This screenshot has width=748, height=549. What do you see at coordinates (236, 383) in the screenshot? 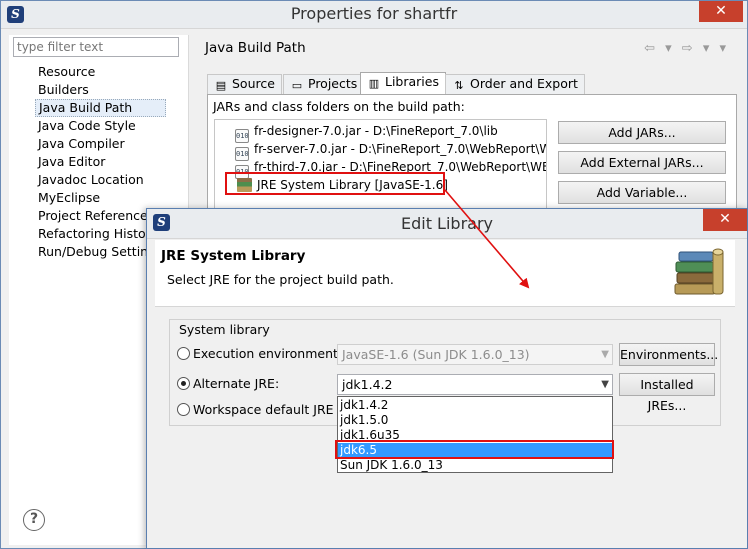
I see `alternate-jre-label: Alternate JRE:` at bounding box center [236, 383].